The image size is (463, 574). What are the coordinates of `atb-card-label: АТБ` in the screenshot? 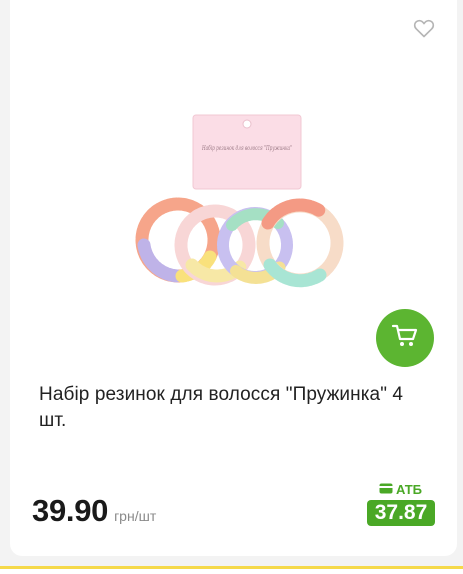 It's located at (400, 489).